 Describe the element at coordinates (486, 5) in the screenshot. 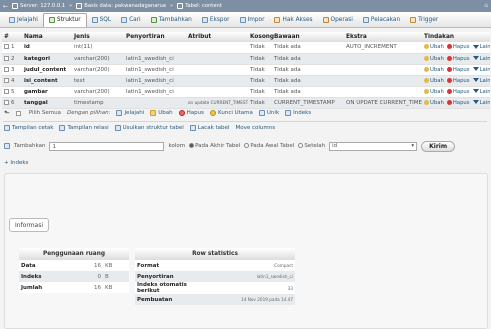

I see `window-gear-icon: ⌂` at that location.